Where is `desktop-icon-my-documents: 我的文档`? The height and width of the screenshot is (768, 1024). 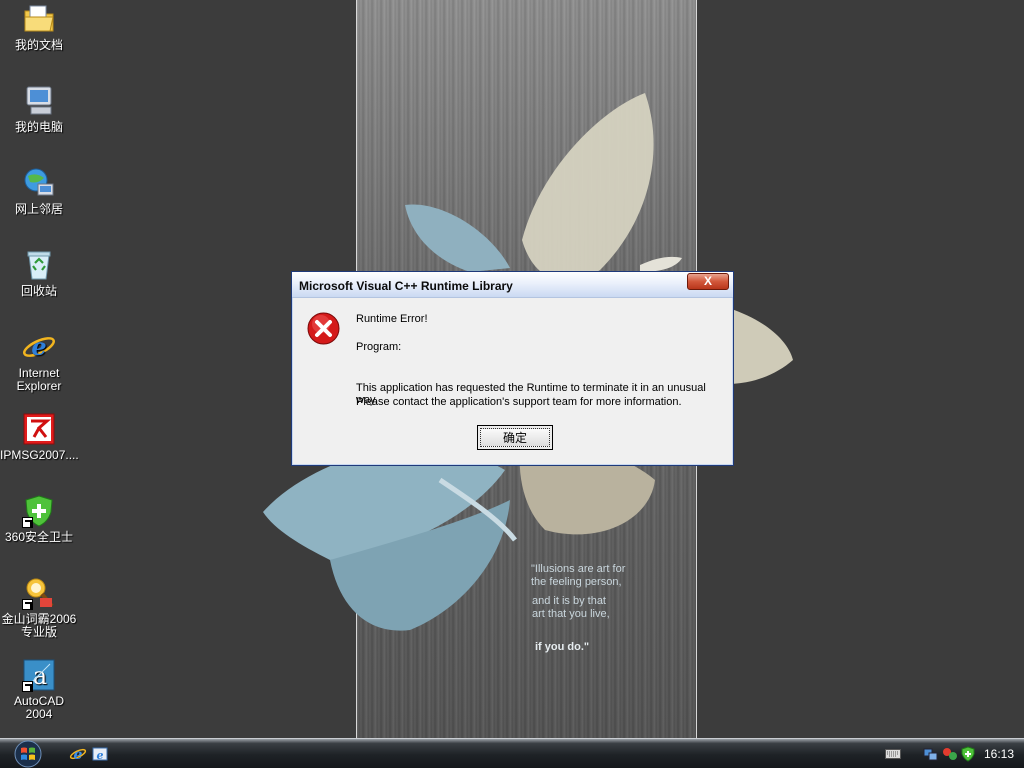 desktop-icon-my-documents: 我的文档 is located at coordinates (39, 27).